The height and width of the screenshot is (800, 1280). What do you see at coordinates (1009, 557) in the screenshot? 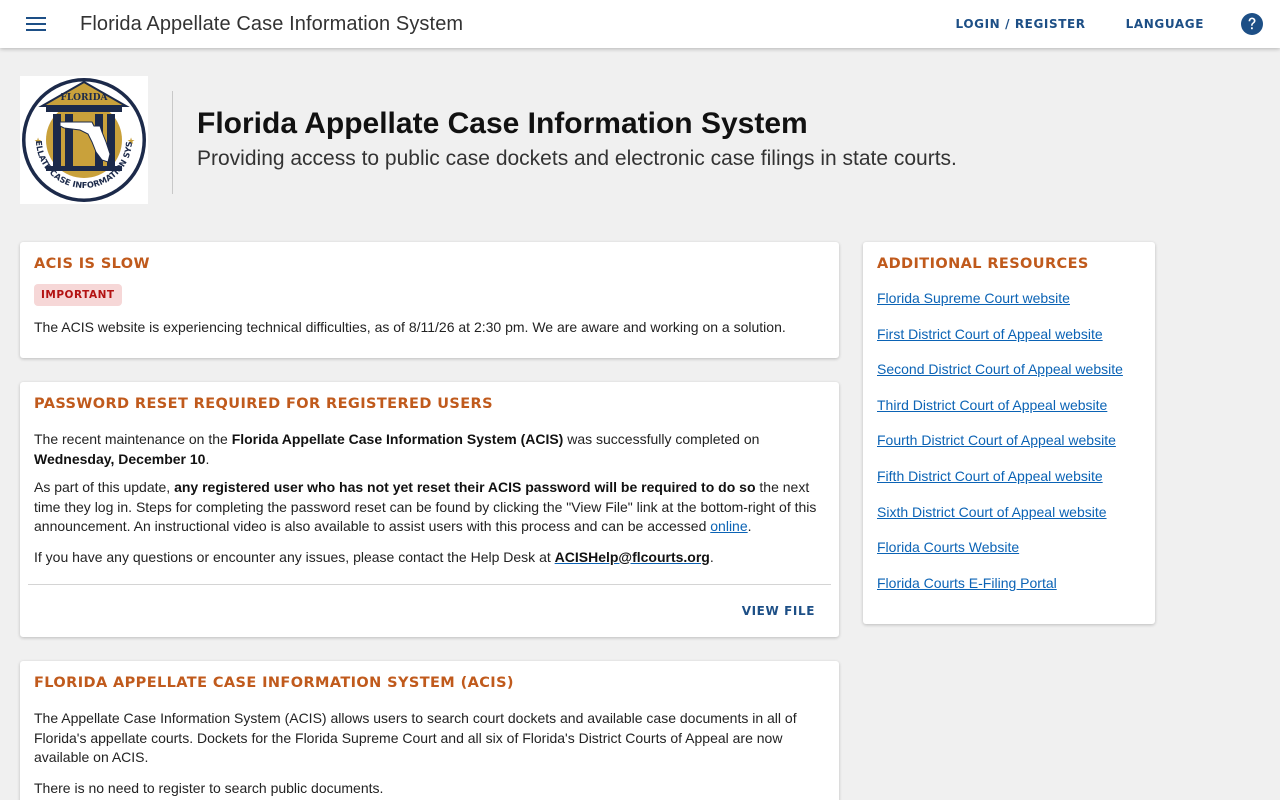
I see `list-item: Florida Courts Website` at bounding box center [1009, 557].